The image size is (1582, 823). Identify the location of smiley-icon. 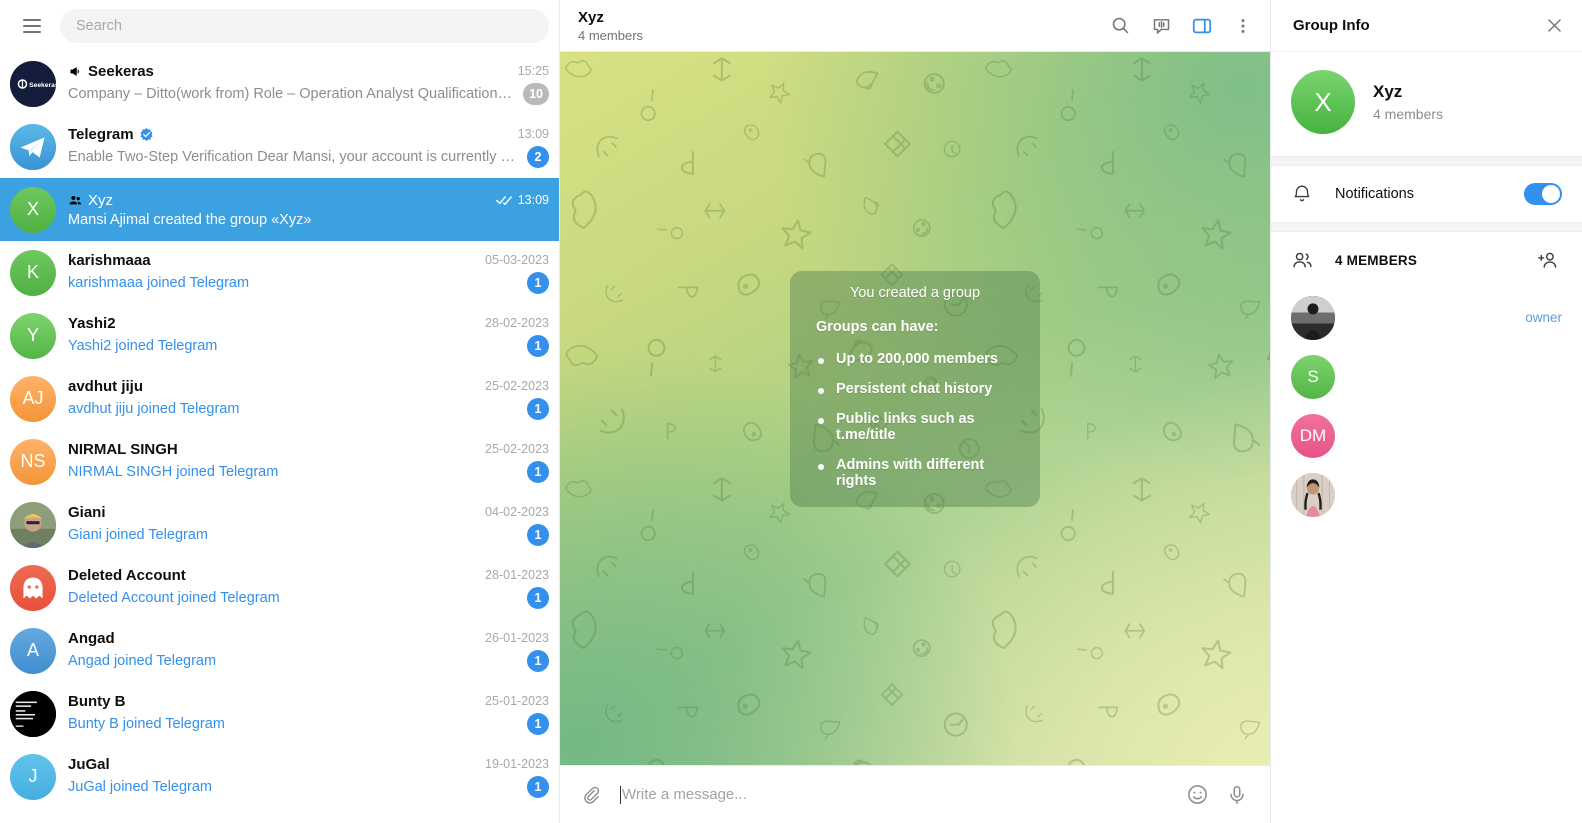
(1197, 795).